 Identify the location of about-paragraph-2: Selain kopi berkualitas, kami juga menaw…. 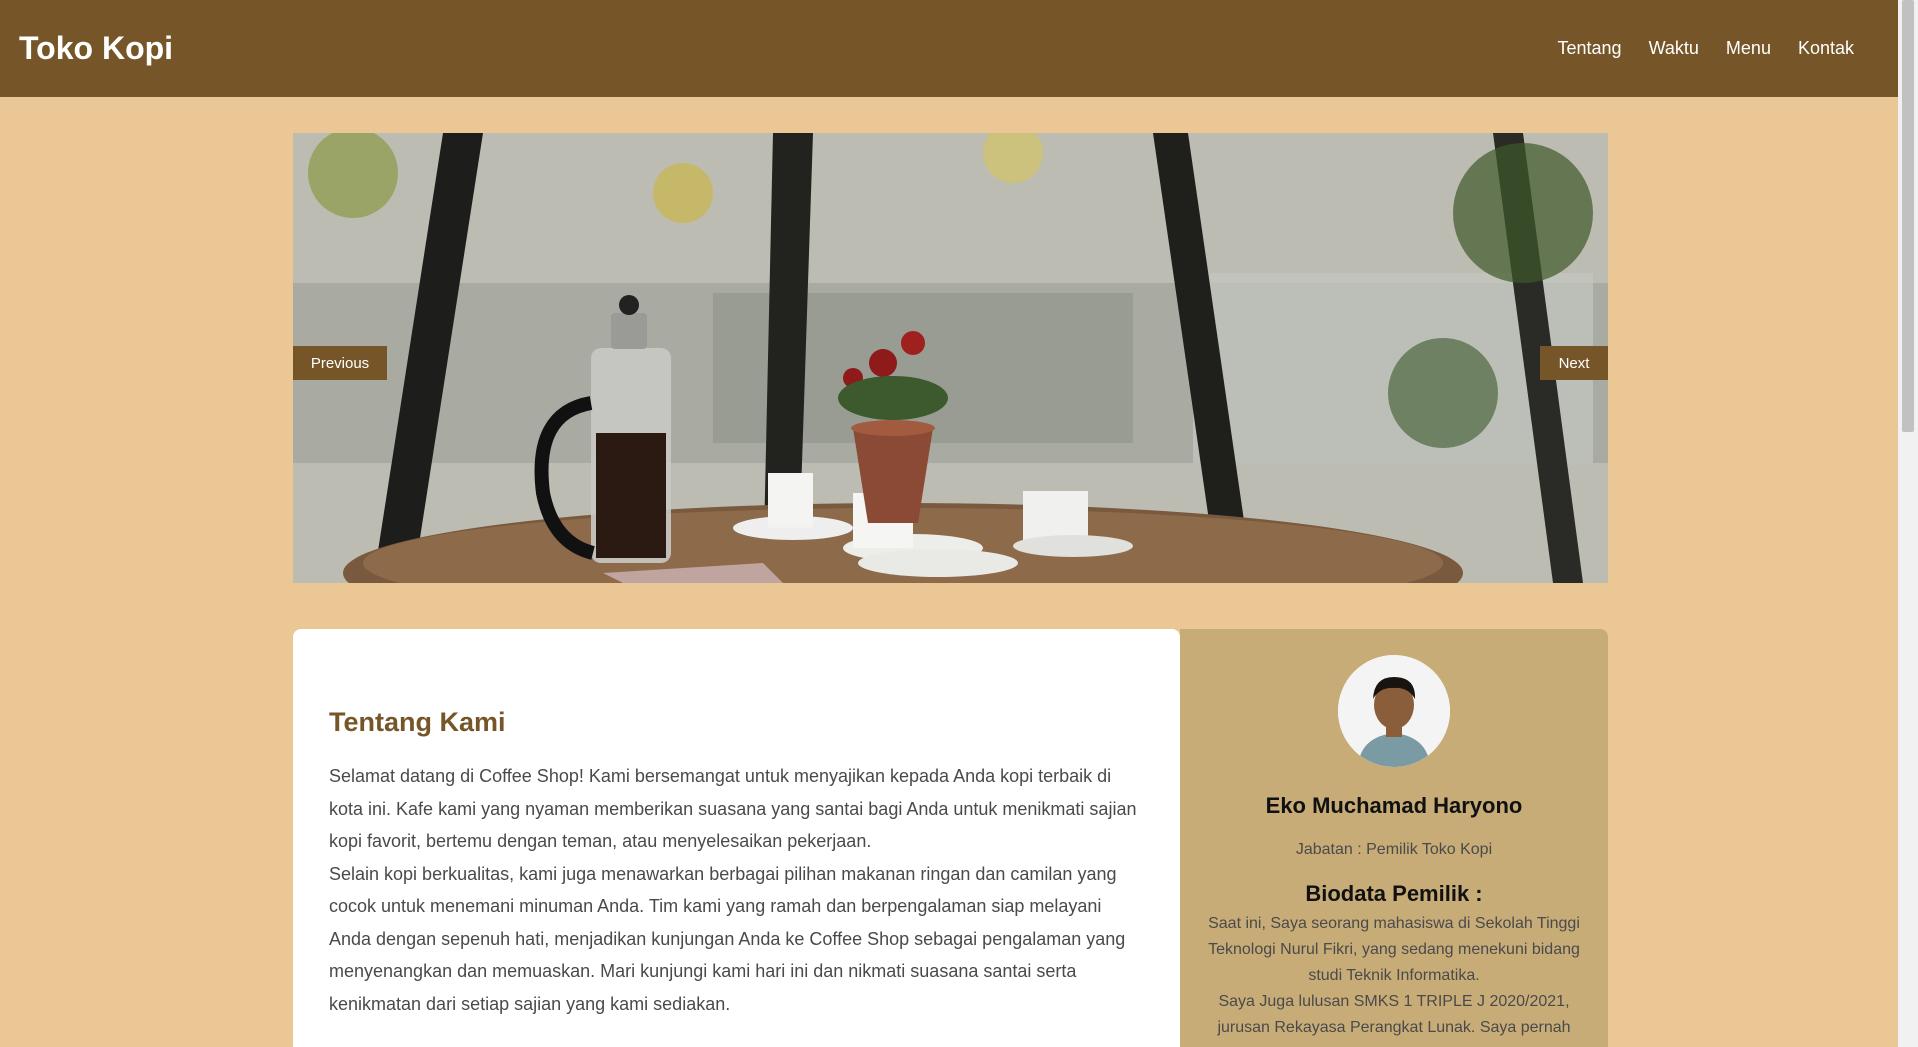
(727, 938).